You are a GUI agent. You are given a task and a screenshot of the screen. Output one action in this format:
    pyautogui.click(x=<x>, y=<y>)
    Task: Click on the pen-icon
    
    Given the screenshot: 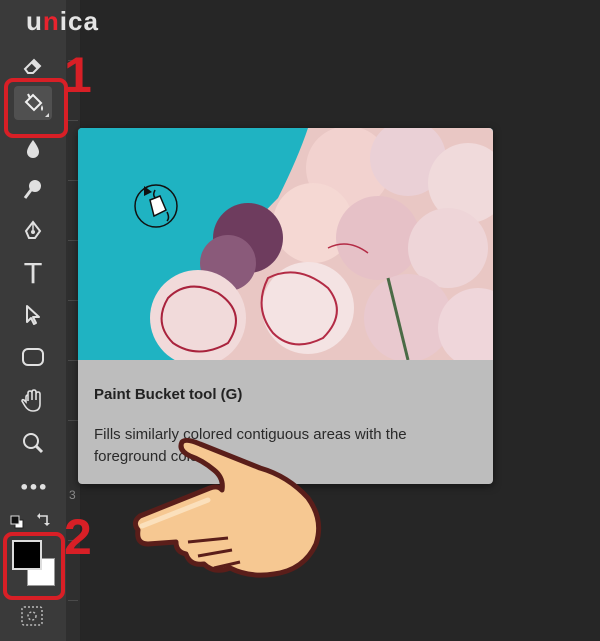 What is the action you would take?
    pyautogui.click(x=33, y=229)
    